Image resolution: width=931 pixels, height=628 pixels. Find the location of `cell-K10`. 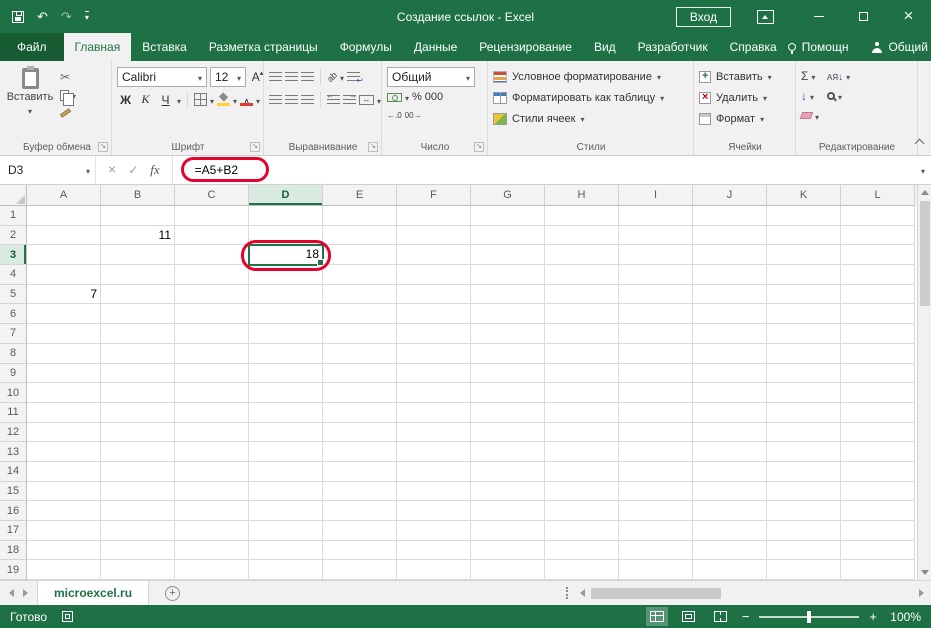

cell-K10 is located at coordinates (804, 393).